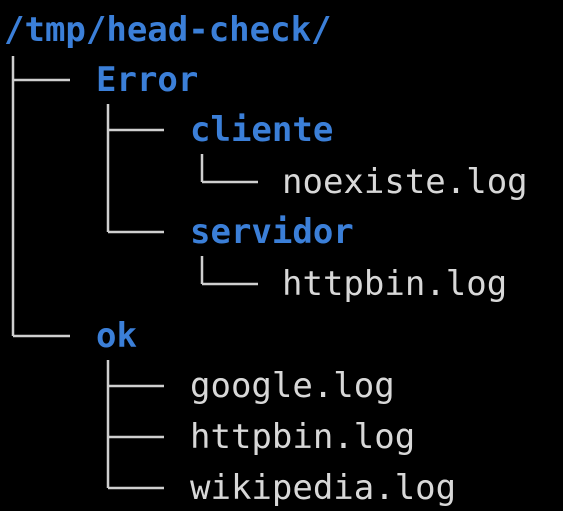  What do you see at coordinates (272, 232) in the screenshot?
I see `tree-dir-servidor: servidor` at bounding box center [272, 232].